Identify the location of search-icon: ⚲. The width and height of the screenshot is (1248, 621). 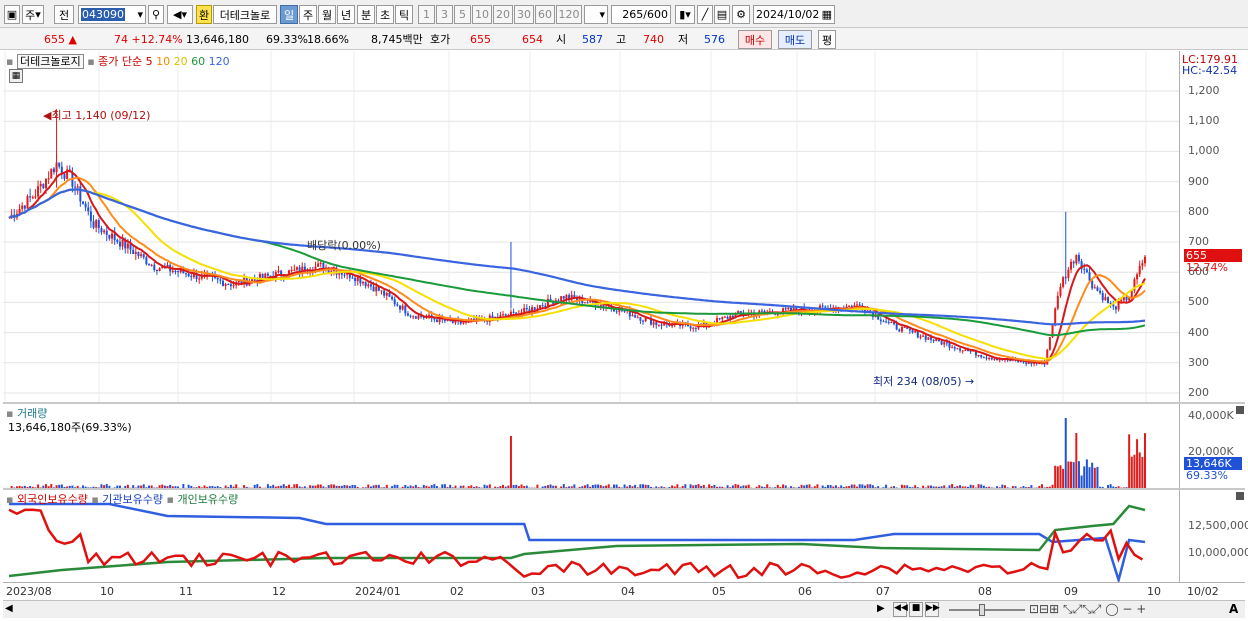
(156, 14).